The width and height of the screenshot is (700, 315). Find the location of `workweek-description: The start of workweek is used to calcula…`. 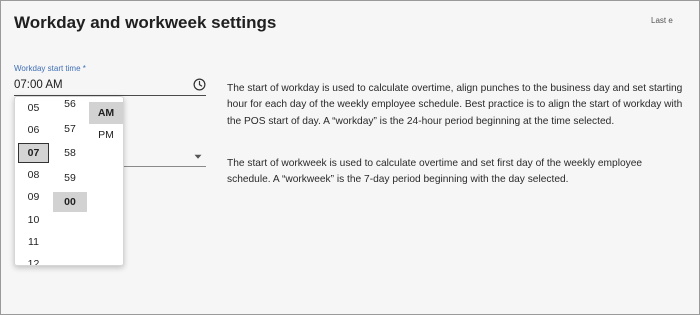

workweek-description: The start of workweek is used to calcula… is located at coordinates (435, 172).